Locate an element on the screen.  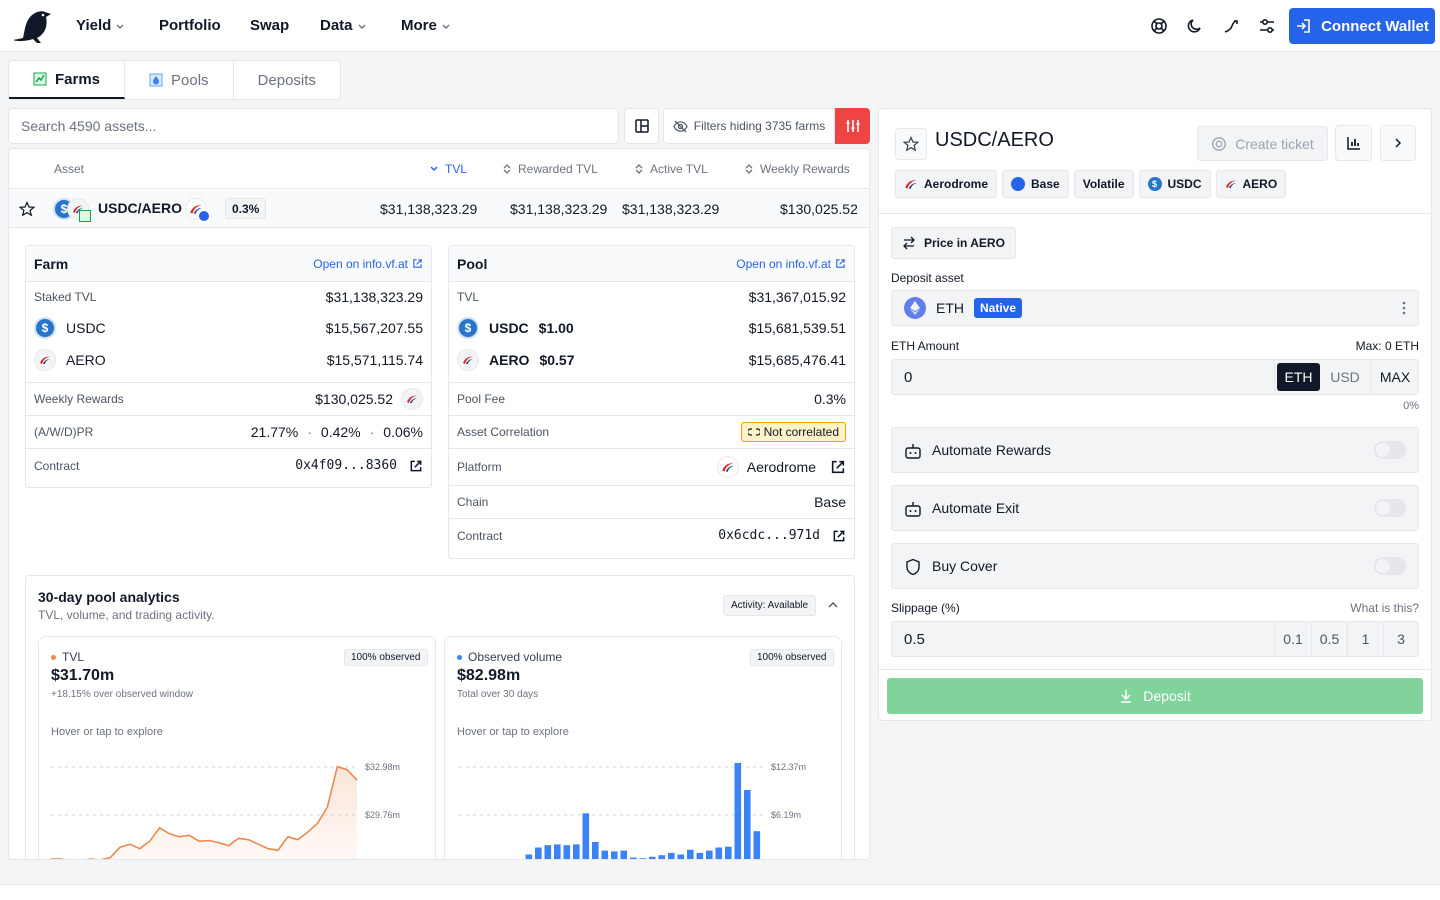
slippage-option: 3 is located at coordinates (1400, 639).